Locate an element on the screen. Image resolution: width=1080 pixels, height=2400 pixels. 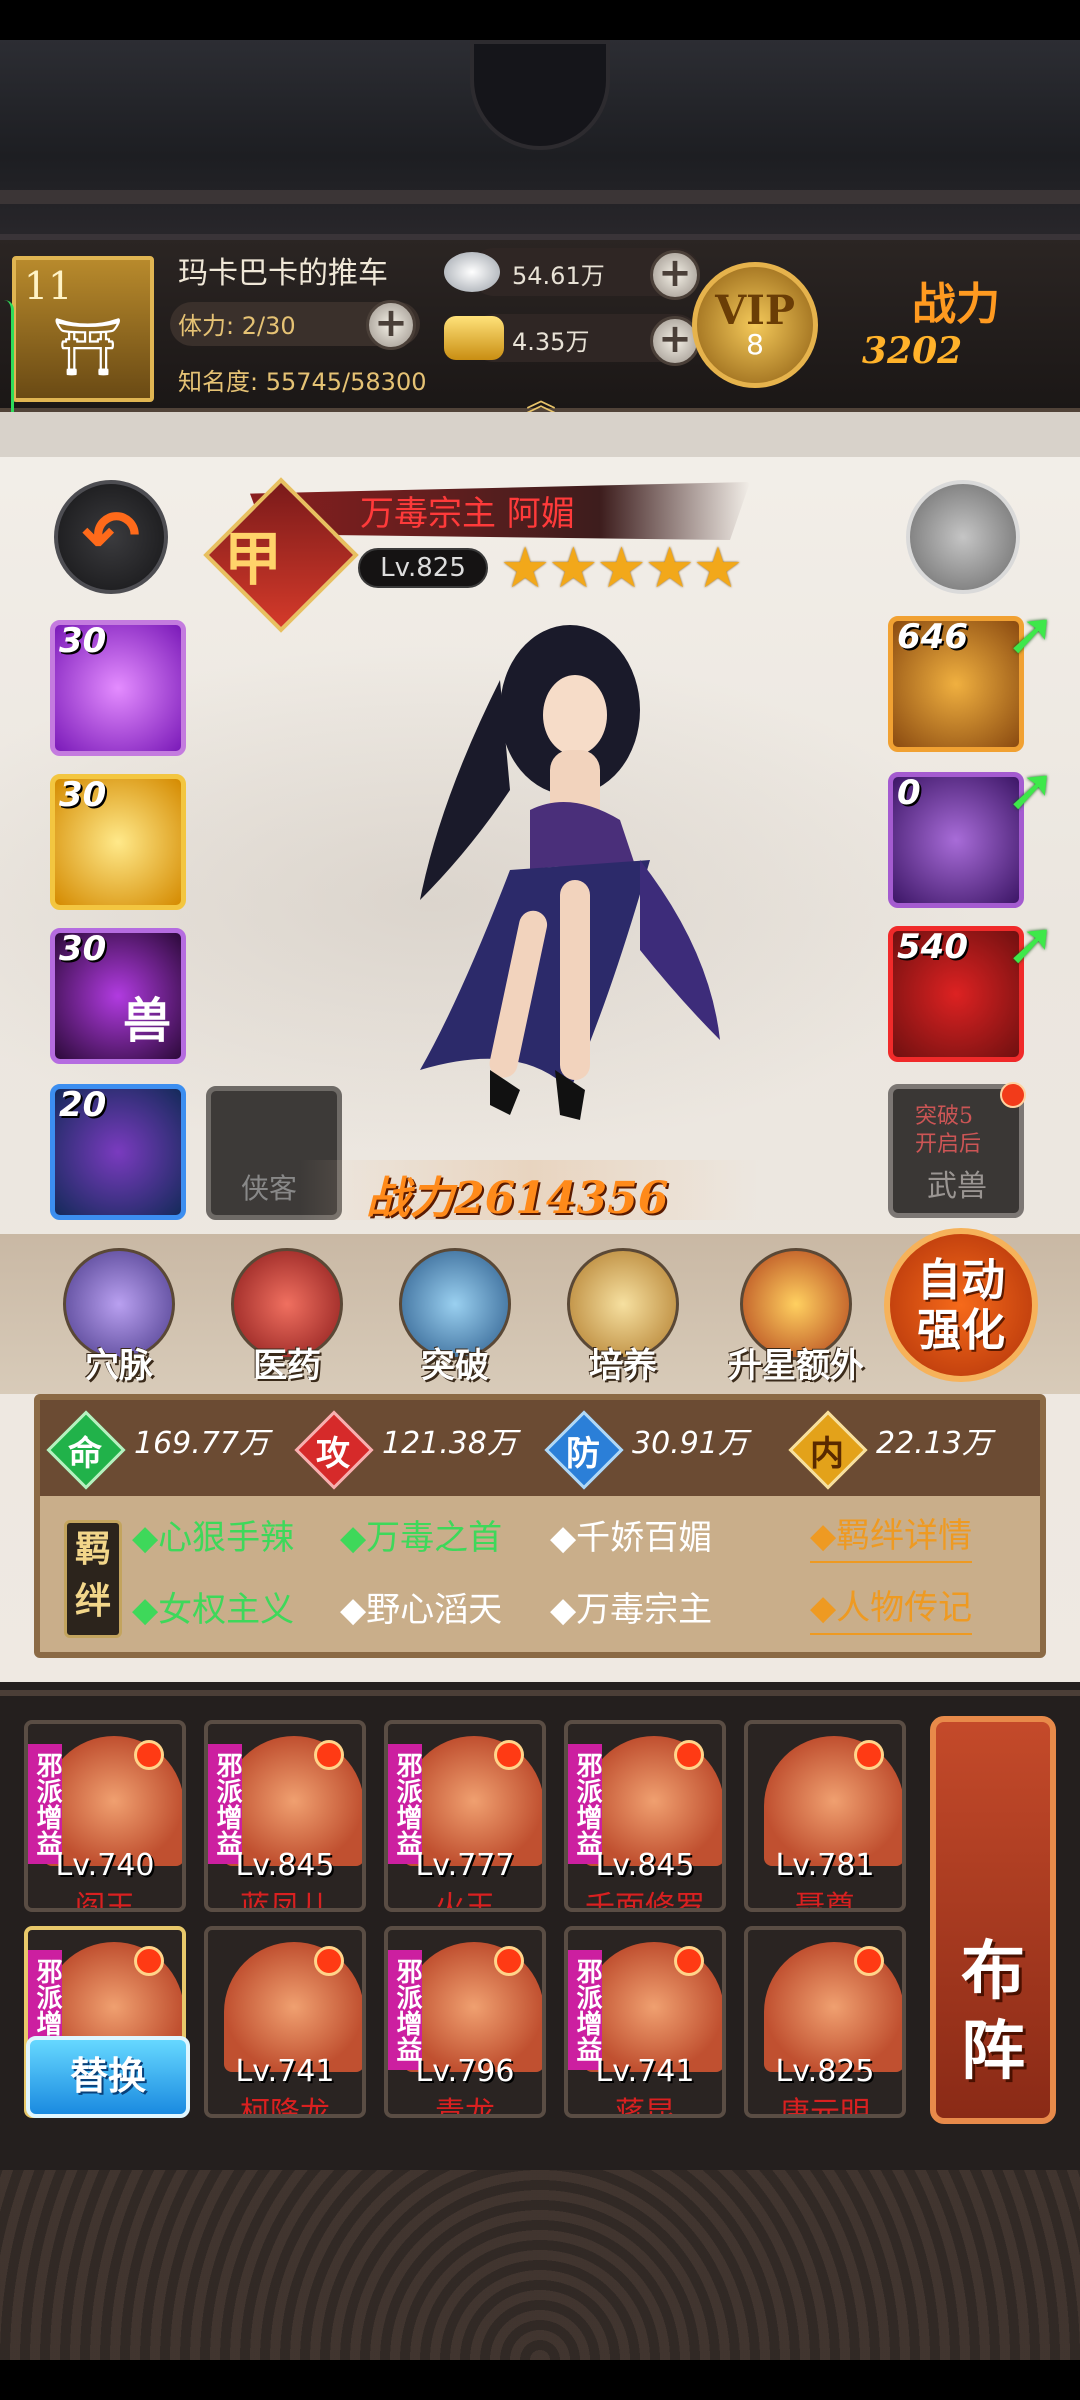
hero-power: 战力2614356 is located at coordinates (517, 1194).